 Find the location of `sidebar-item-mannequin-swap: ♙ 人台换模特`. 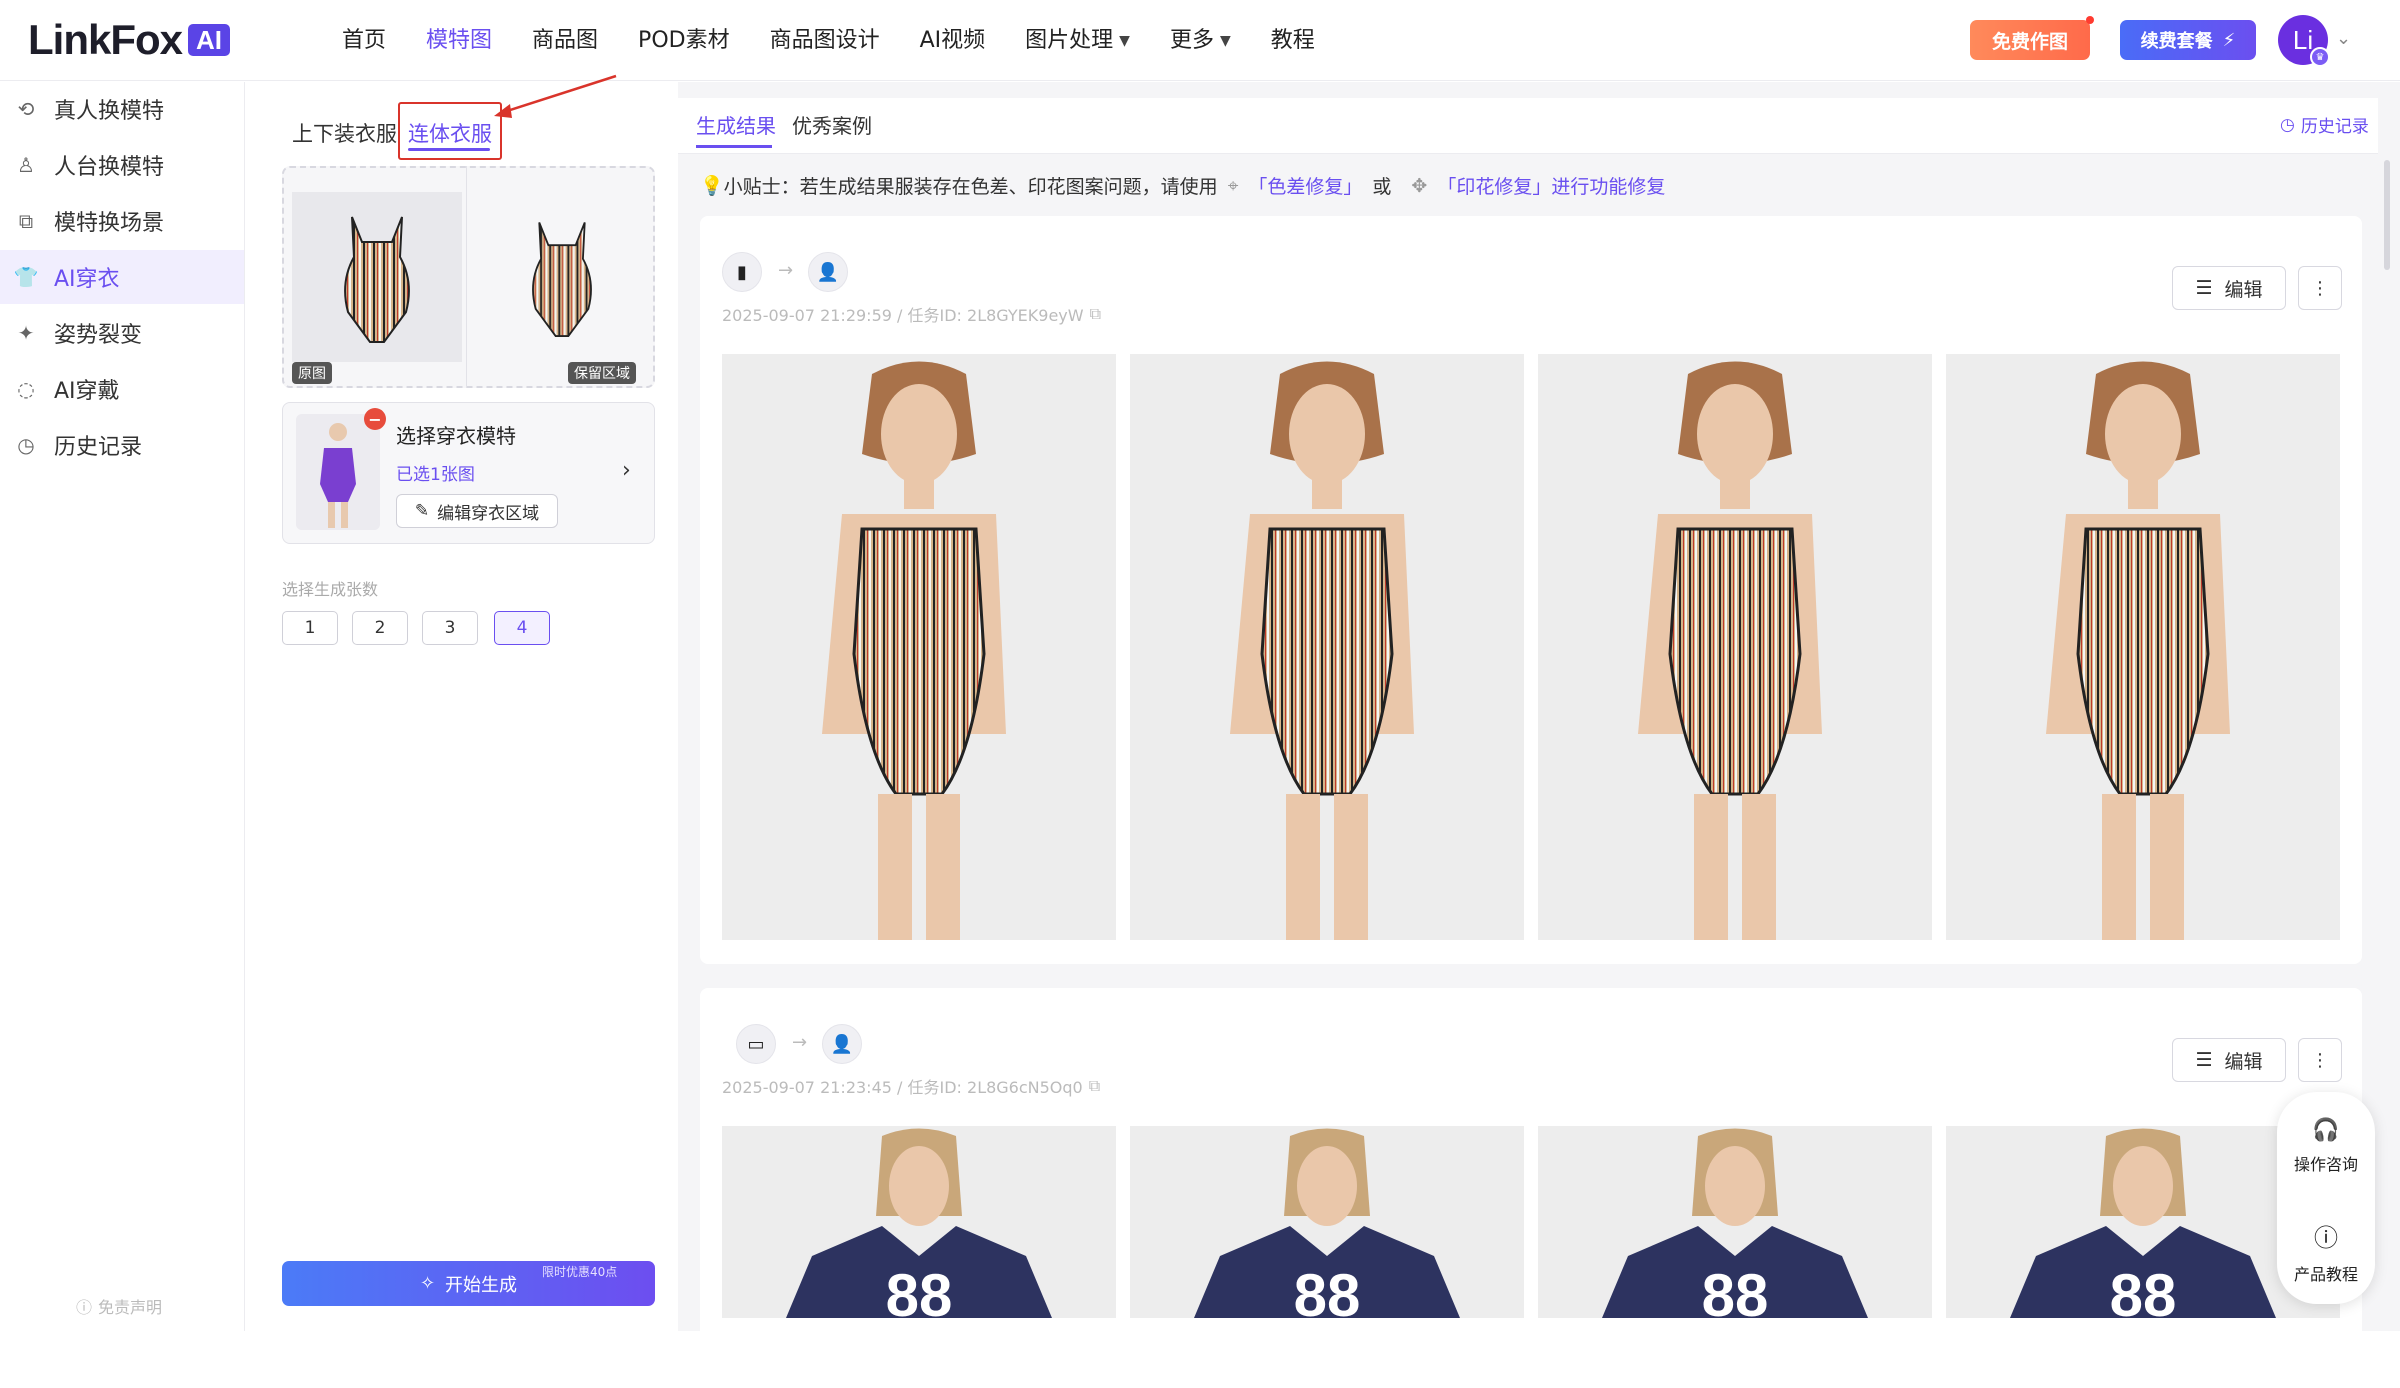

sidebar-item-mannequin-swap: ♙ 人台换模特 is located at coordinates (122, 165).